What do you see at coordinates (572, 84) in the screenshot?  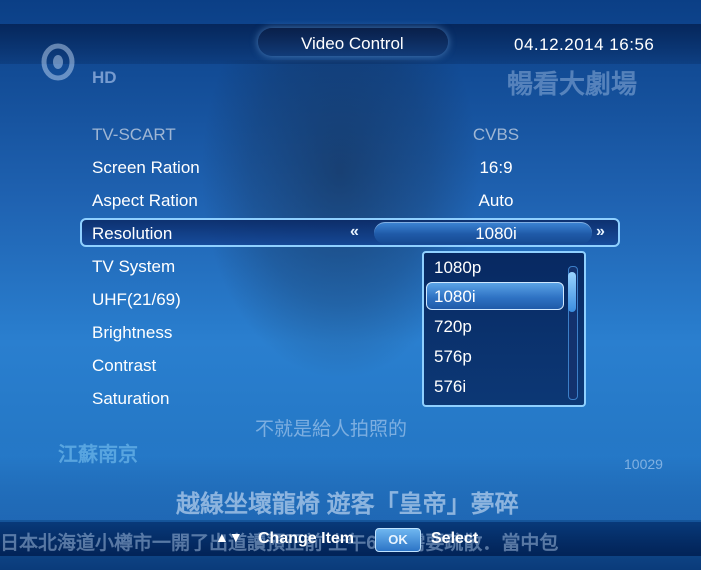 I see `background-channel-text: 暢看大劇場` at bounding box center [572, 84].